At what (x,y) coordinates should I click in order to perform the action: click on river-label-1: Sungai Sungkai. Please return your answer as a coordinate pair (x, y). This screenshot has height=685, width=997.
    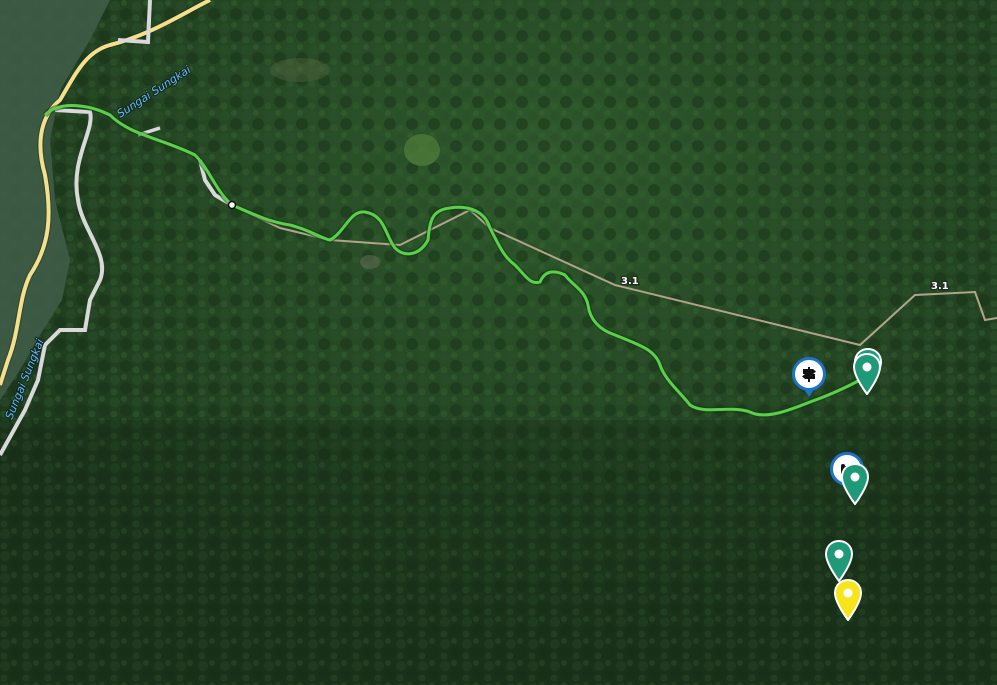
    Looking at the image, I should click on (154, 91).